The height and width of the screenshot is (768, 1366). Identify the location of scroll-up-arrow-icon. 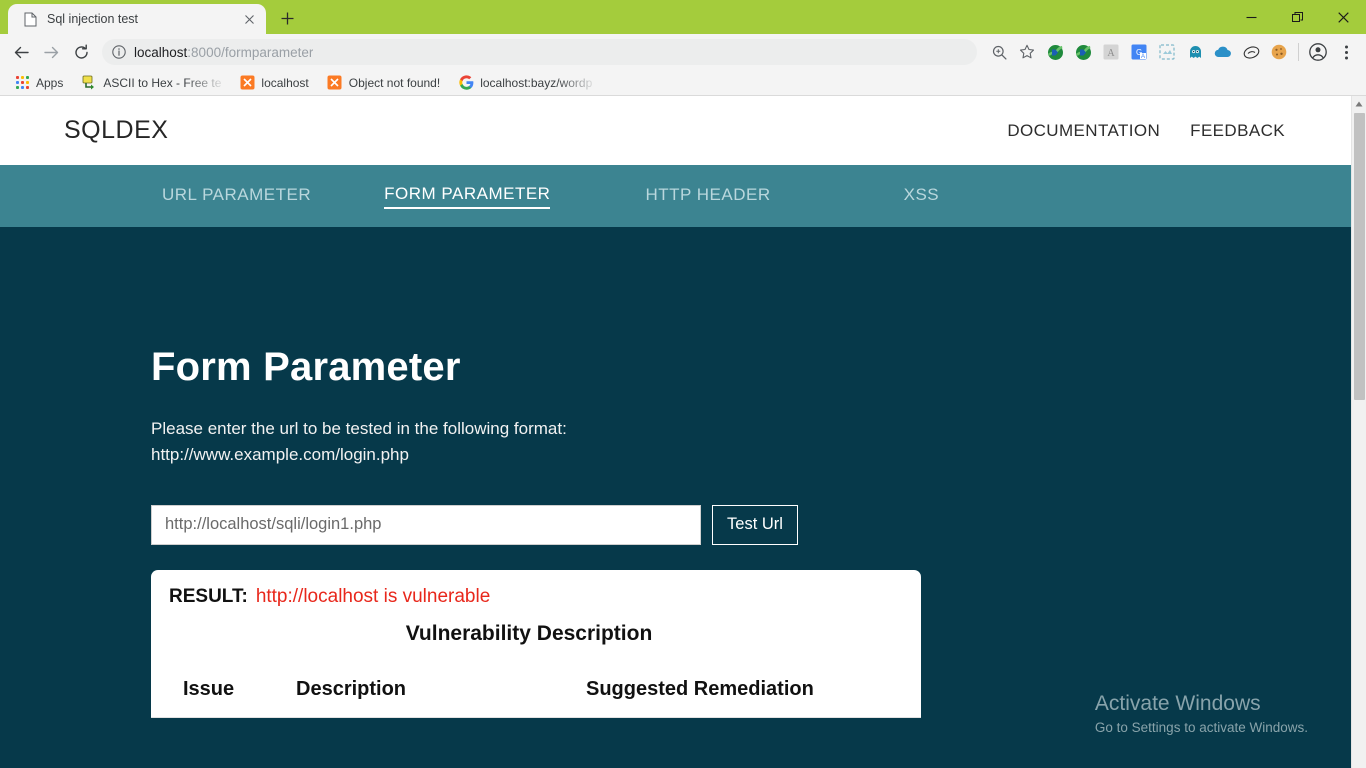
(1359, 103).